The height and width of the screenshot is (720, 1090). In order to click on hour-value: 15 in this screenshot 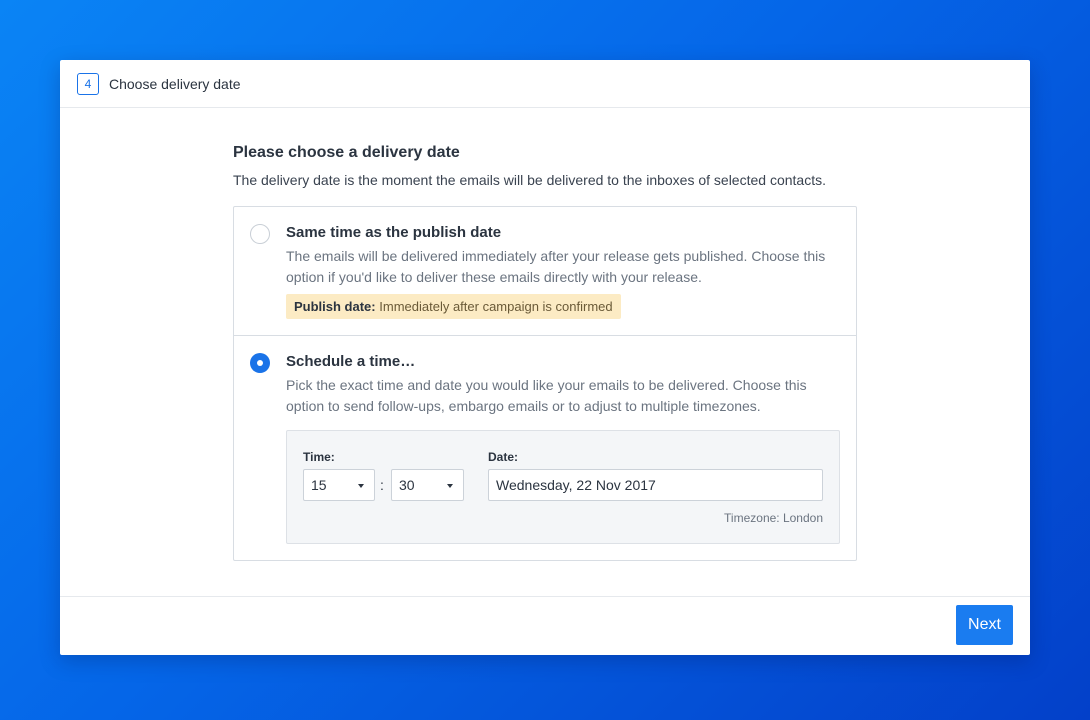, I will do `click(319, 485)`.